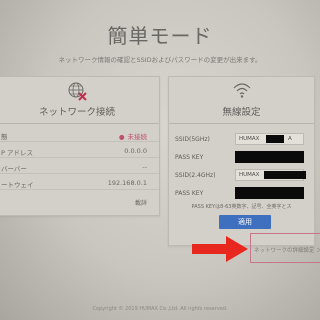 The image size is (320, 320). Describe the element at coordinates (192, 139) in the screenshot. I see `ssid5-label: SSID(5GHz)` at that location.